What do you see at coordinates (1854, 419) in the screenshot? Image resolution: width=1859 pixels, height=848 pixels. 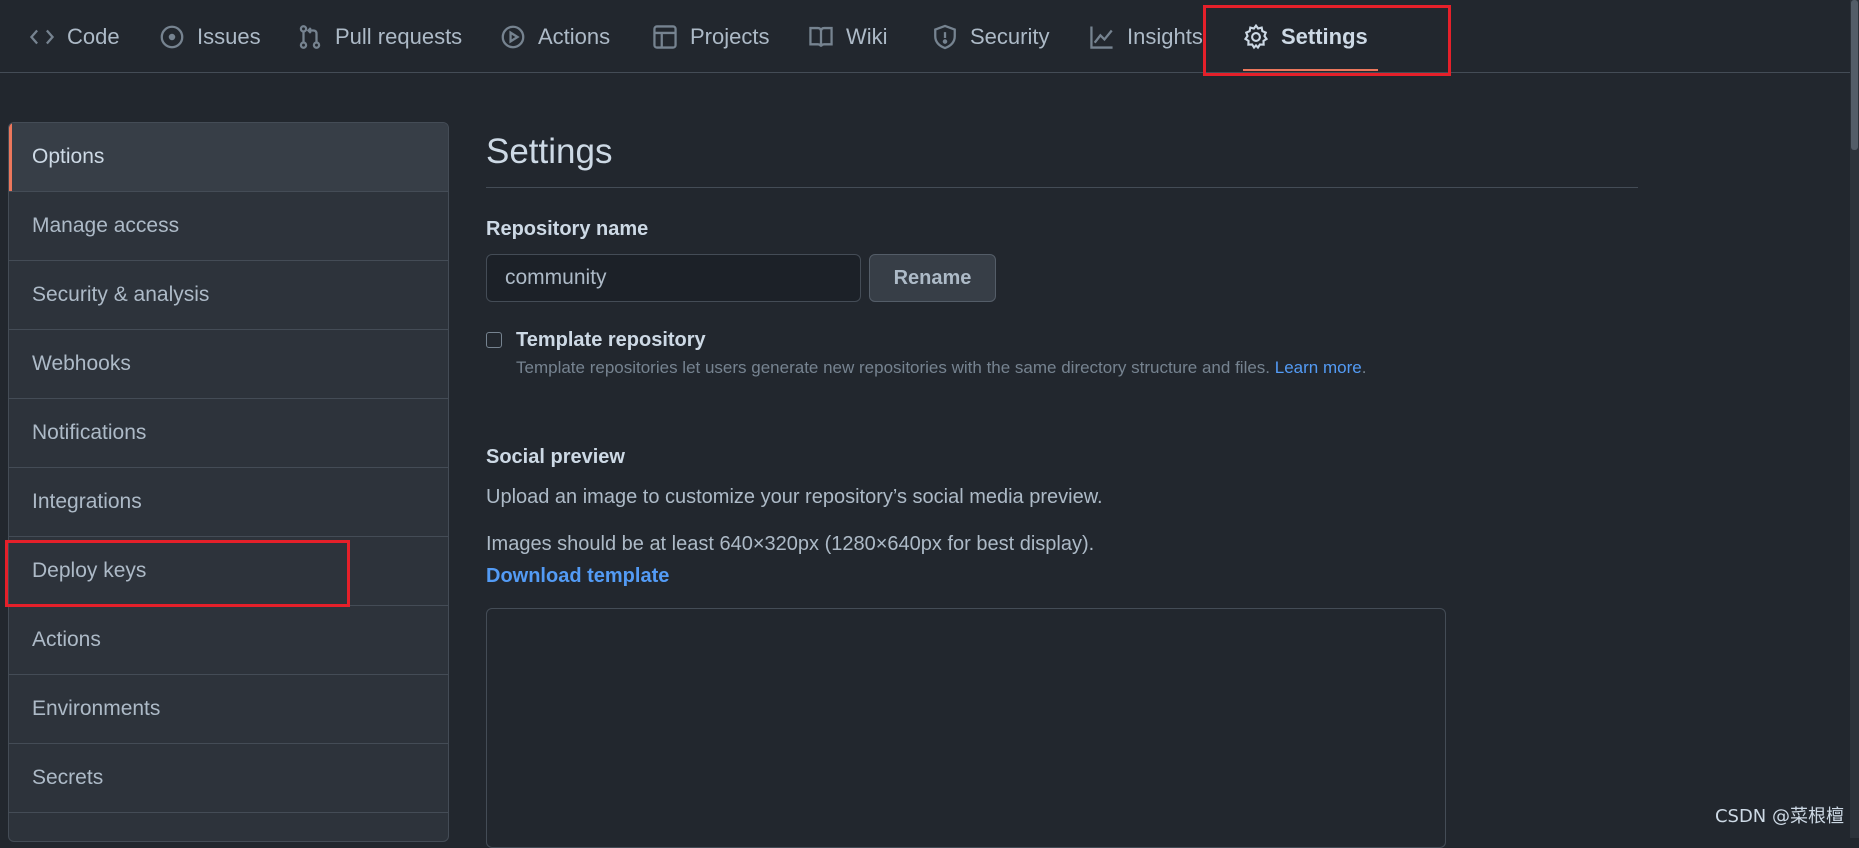 I see `vertical-scrollbar` at bounding box center [1854, 419].